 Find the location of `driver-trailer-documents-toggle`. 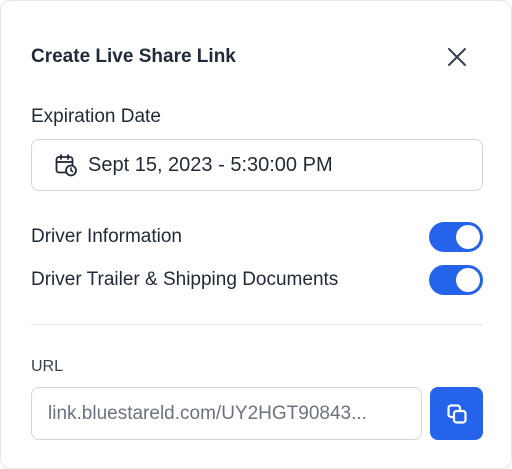

driver-trailer-documents-toggle is located at coordinates (456, 280).